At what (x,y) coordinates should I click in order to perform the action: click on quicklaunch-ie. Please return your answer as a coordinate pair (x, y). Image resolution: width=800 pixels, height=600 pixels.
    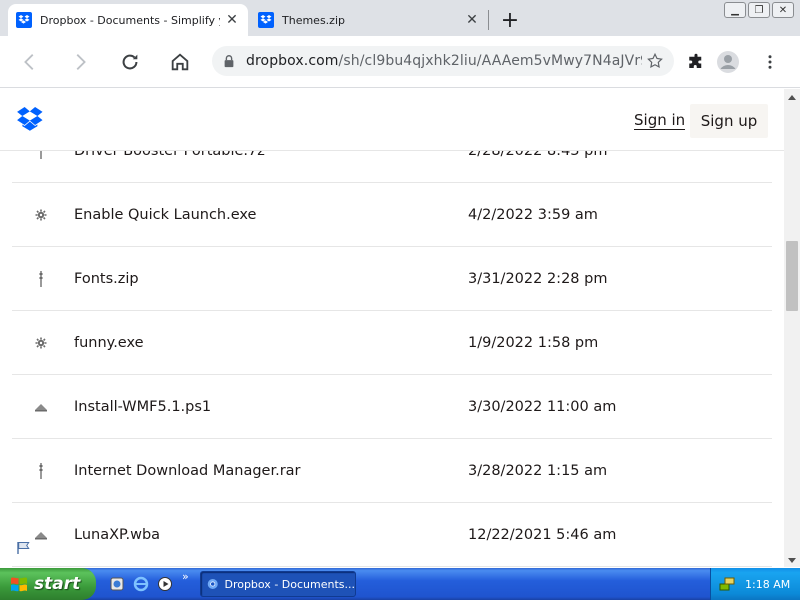
    Looking at the image, I should click on (141, 584).